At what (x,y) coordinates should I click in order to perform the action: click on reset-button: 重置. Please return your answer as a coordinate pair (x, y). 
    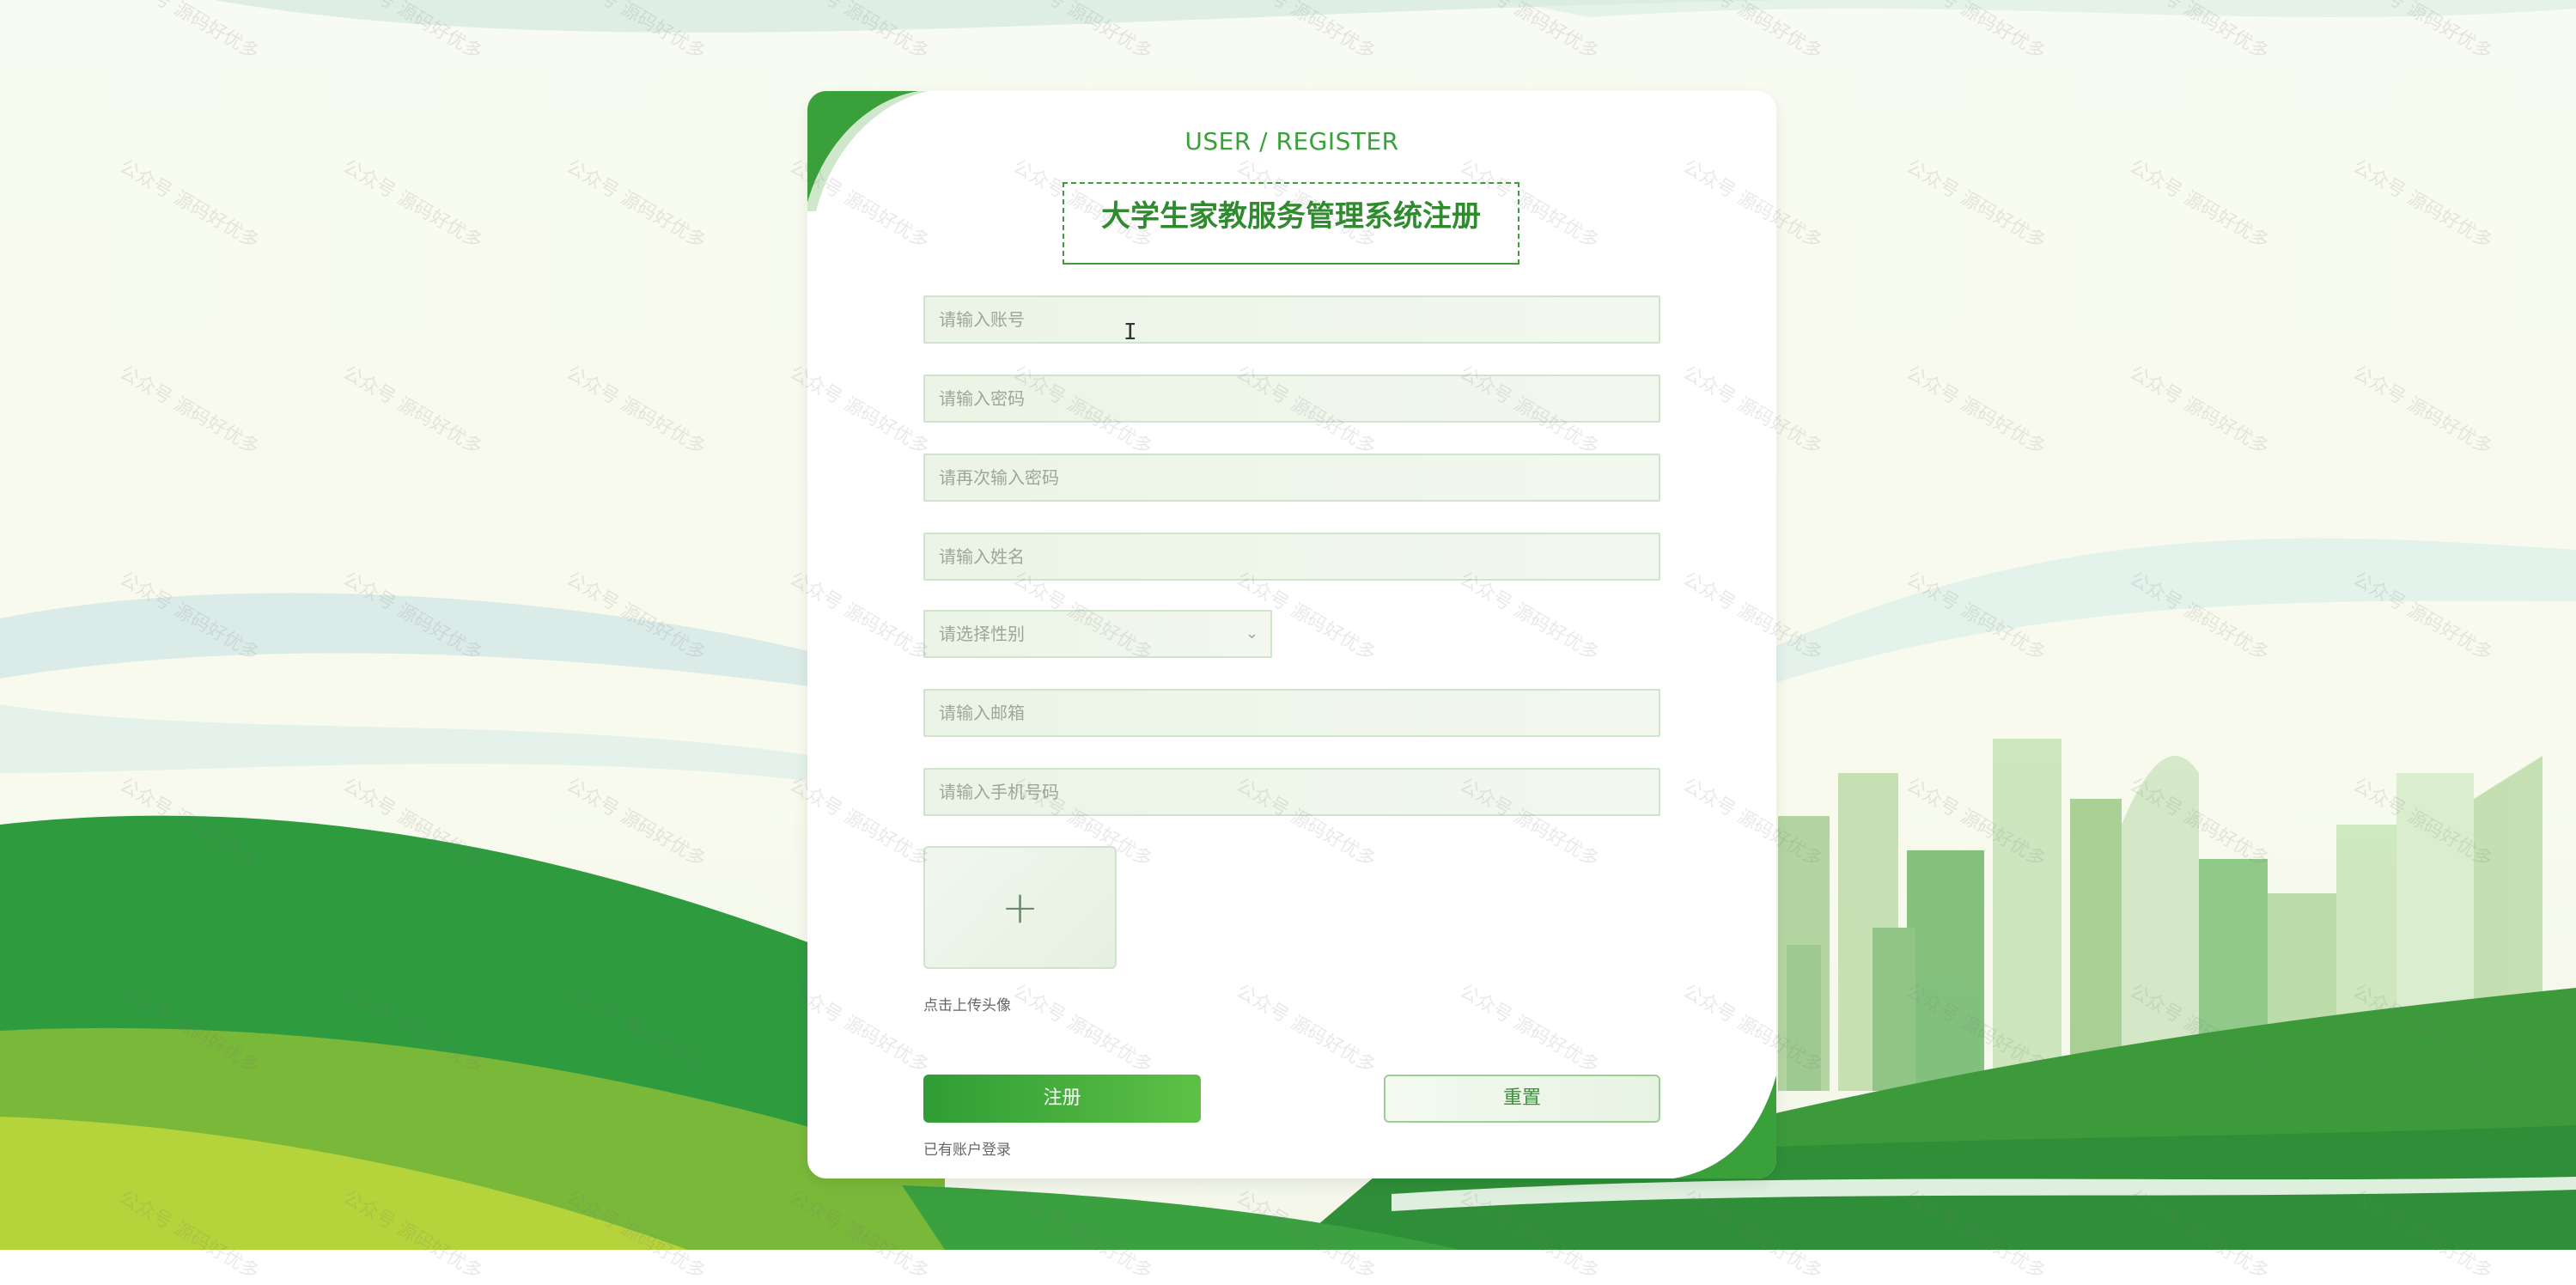
    Looking at the image, I should click on (1522, 1099).